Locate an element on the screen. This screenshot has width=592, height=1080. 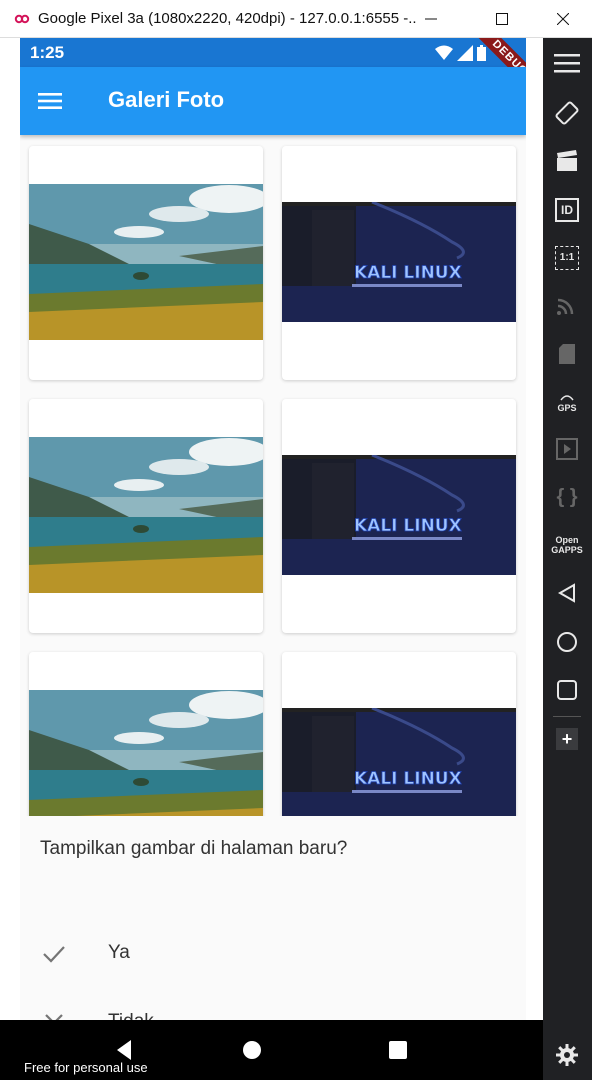
wifi-icon is located at coordinates (444, 52).